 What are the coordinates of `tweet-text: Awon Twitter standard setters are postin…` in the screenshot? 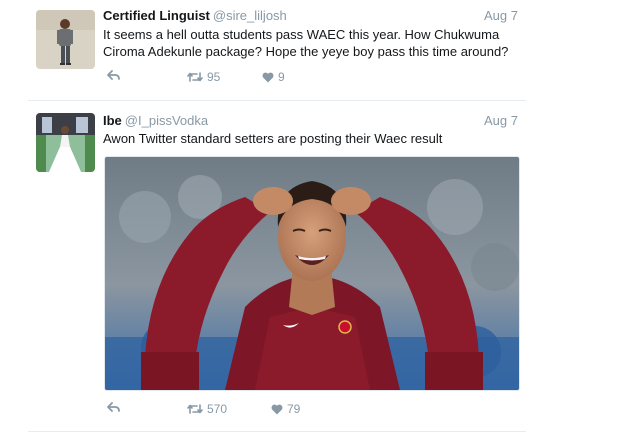 It's located at (273, 138).